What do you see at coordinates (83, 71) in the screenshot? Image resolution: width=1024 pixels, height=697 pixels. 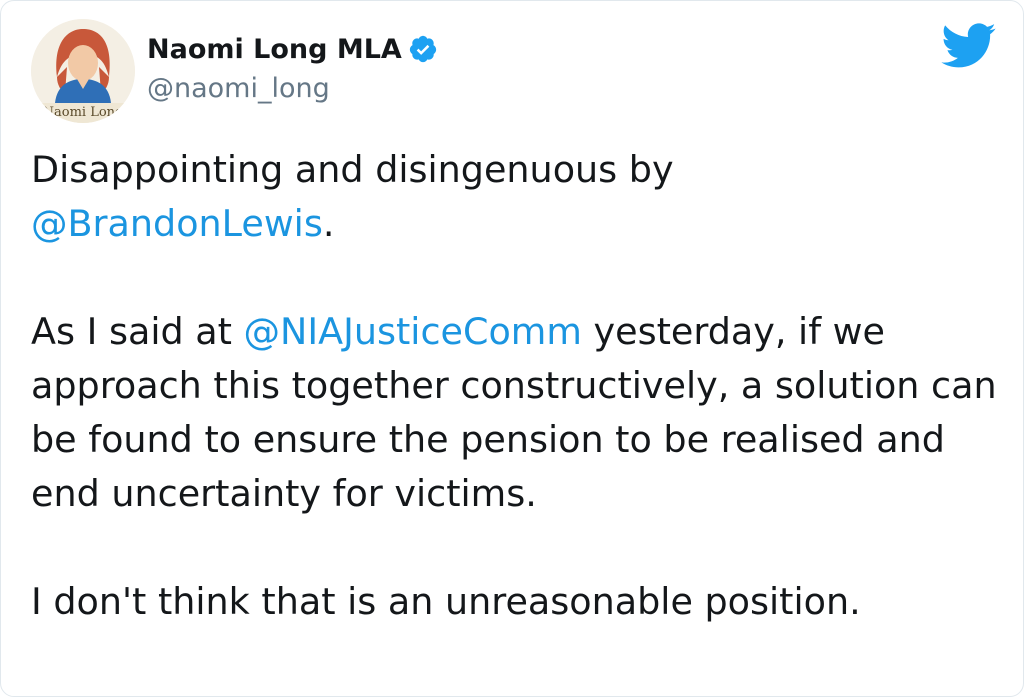 I see `avatar: Naomi Long` at bounding box center [83, 71].